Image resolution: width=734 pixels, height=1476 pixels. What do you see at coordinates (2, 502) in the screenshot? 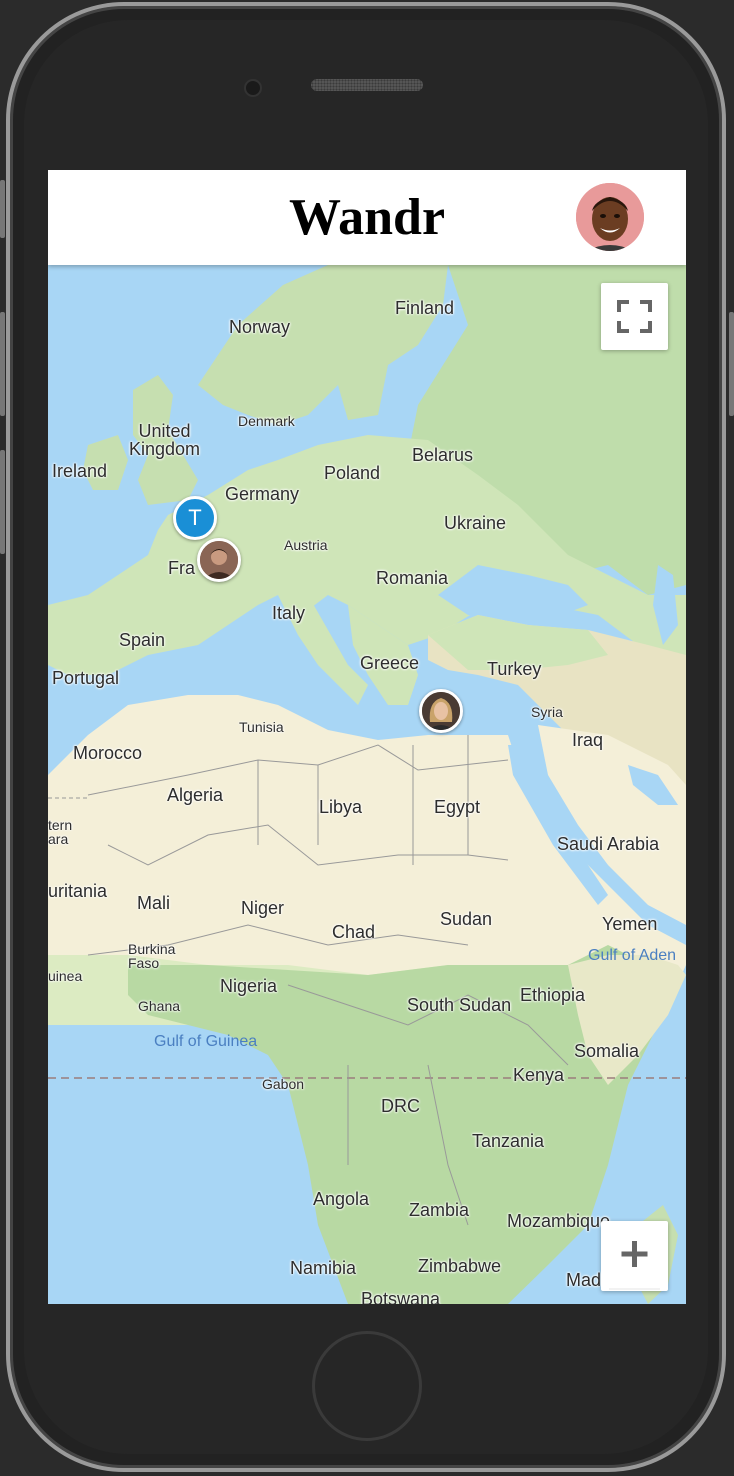
I see `volume-down-button` at bounding box center [2, 502].